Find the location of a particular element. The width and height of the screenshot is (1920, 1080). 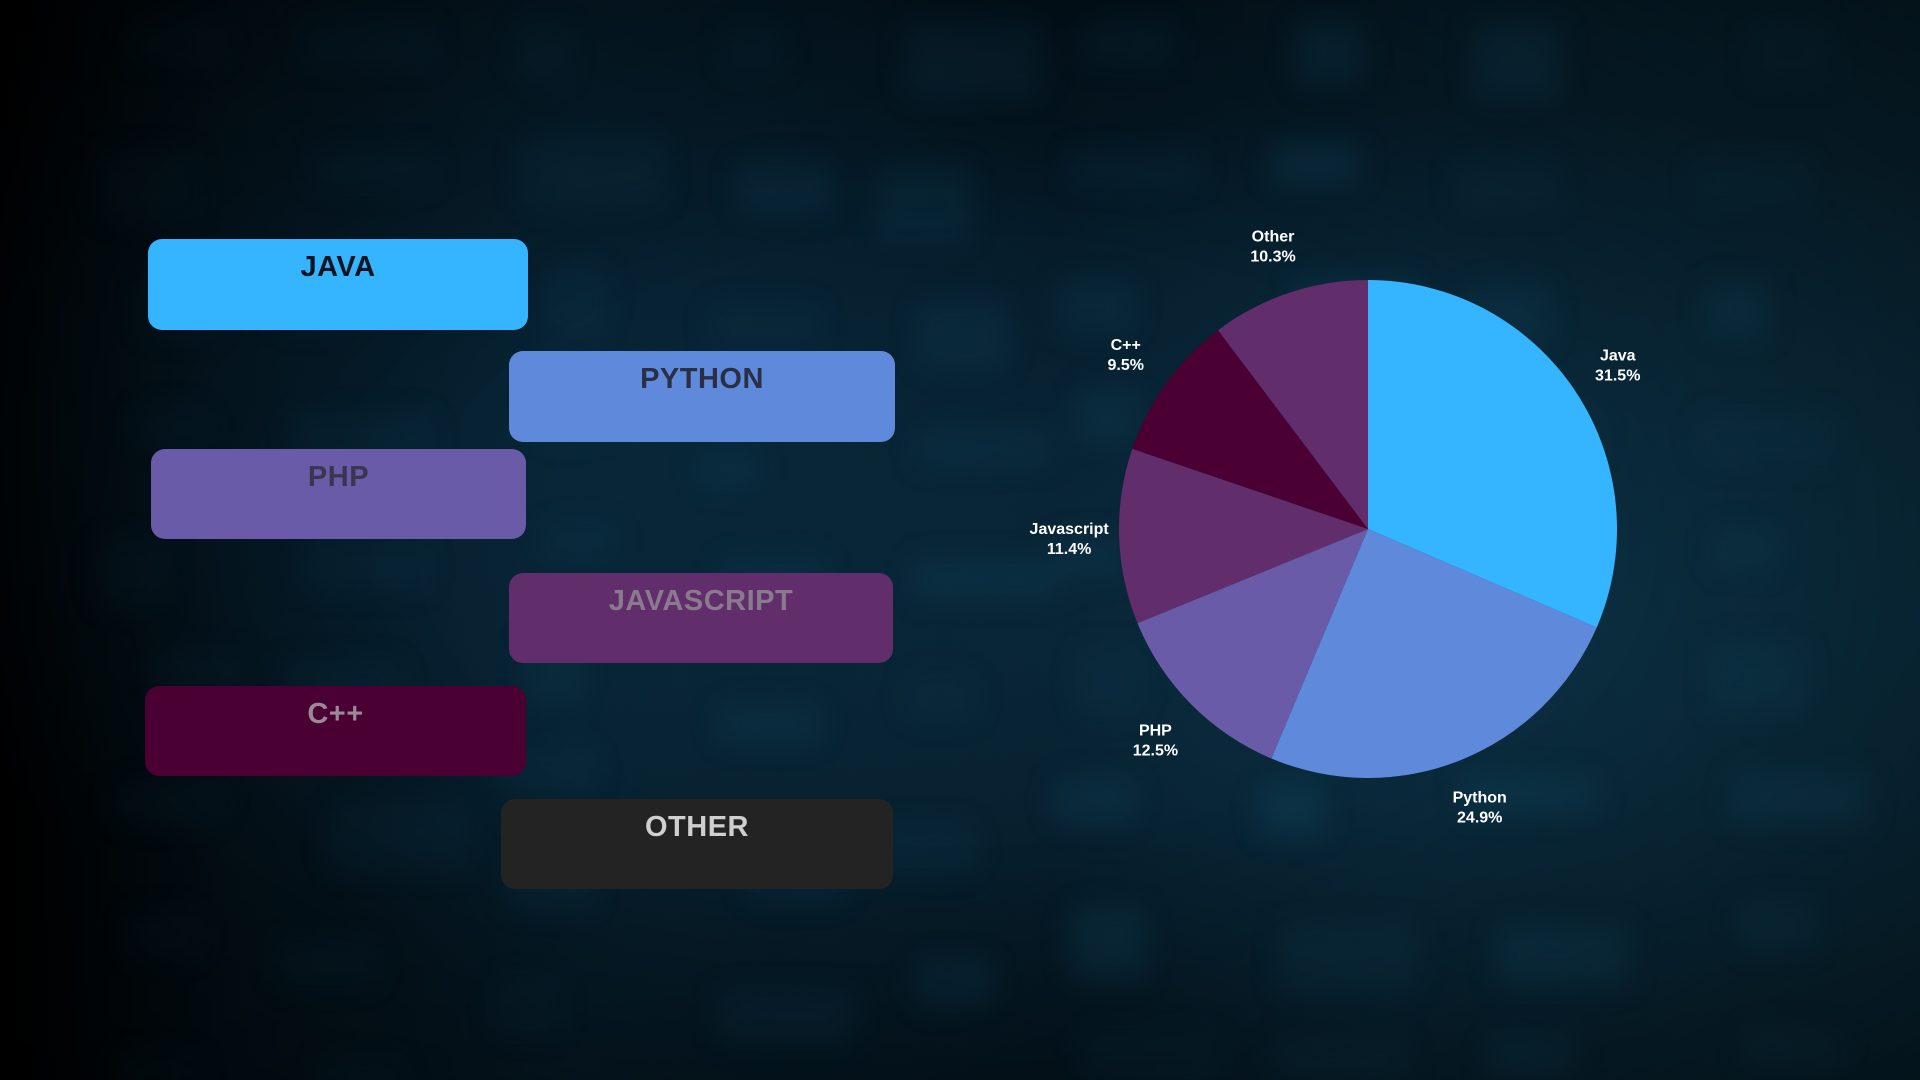

pie-label-5: Other 10.3% is located at coordinates (1272, 246).